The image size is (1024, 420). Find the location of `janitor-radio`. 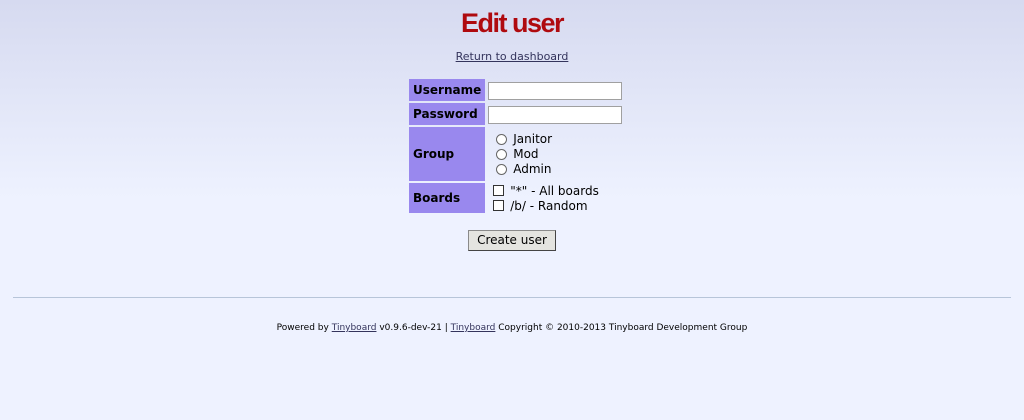

janitor-radio is located at coordinates (502, 139).